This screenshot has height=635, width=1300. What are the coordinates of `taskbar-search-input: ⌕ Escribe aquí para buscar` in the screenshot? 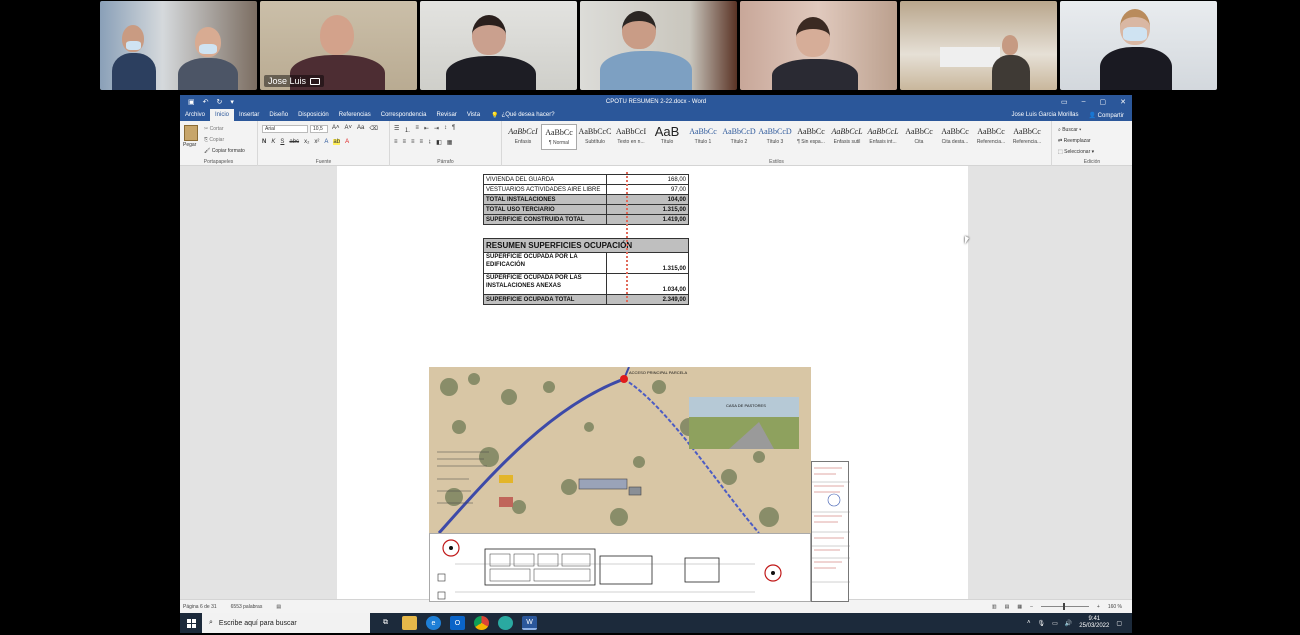 It's located at (286, 623).